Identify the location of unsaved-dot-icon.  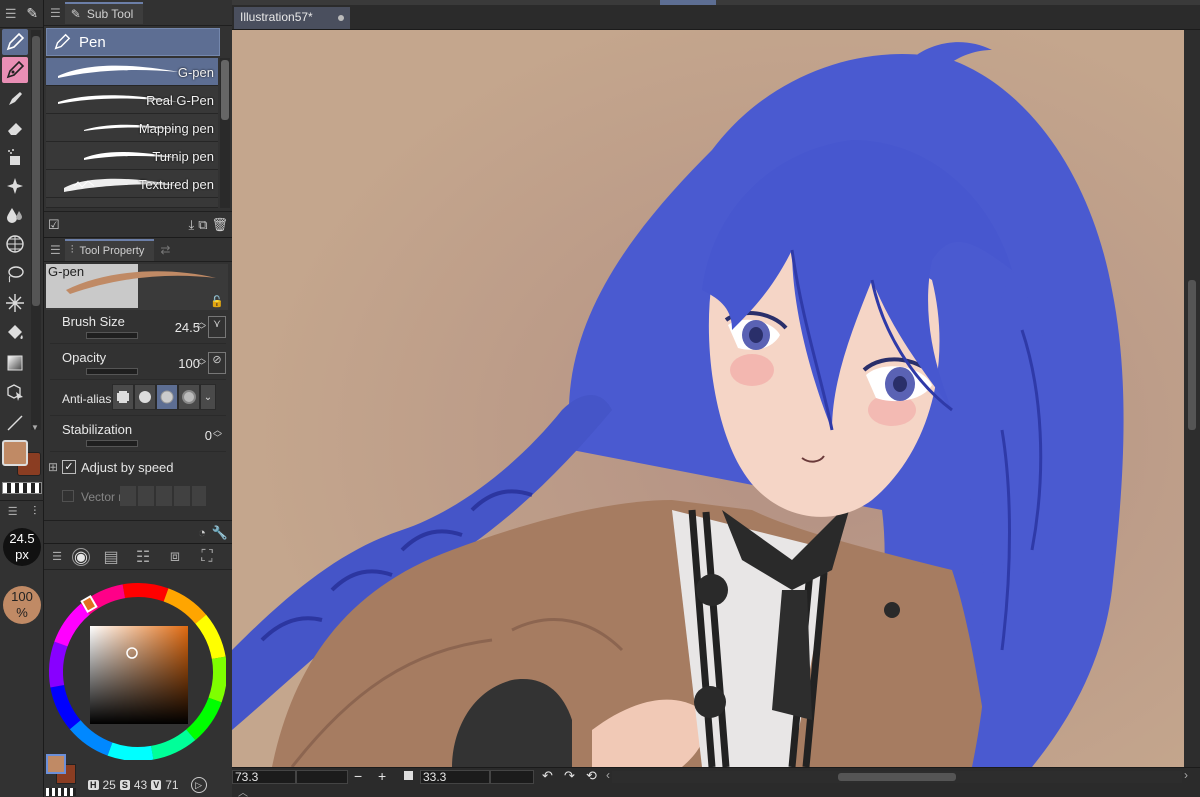
(341, 18).